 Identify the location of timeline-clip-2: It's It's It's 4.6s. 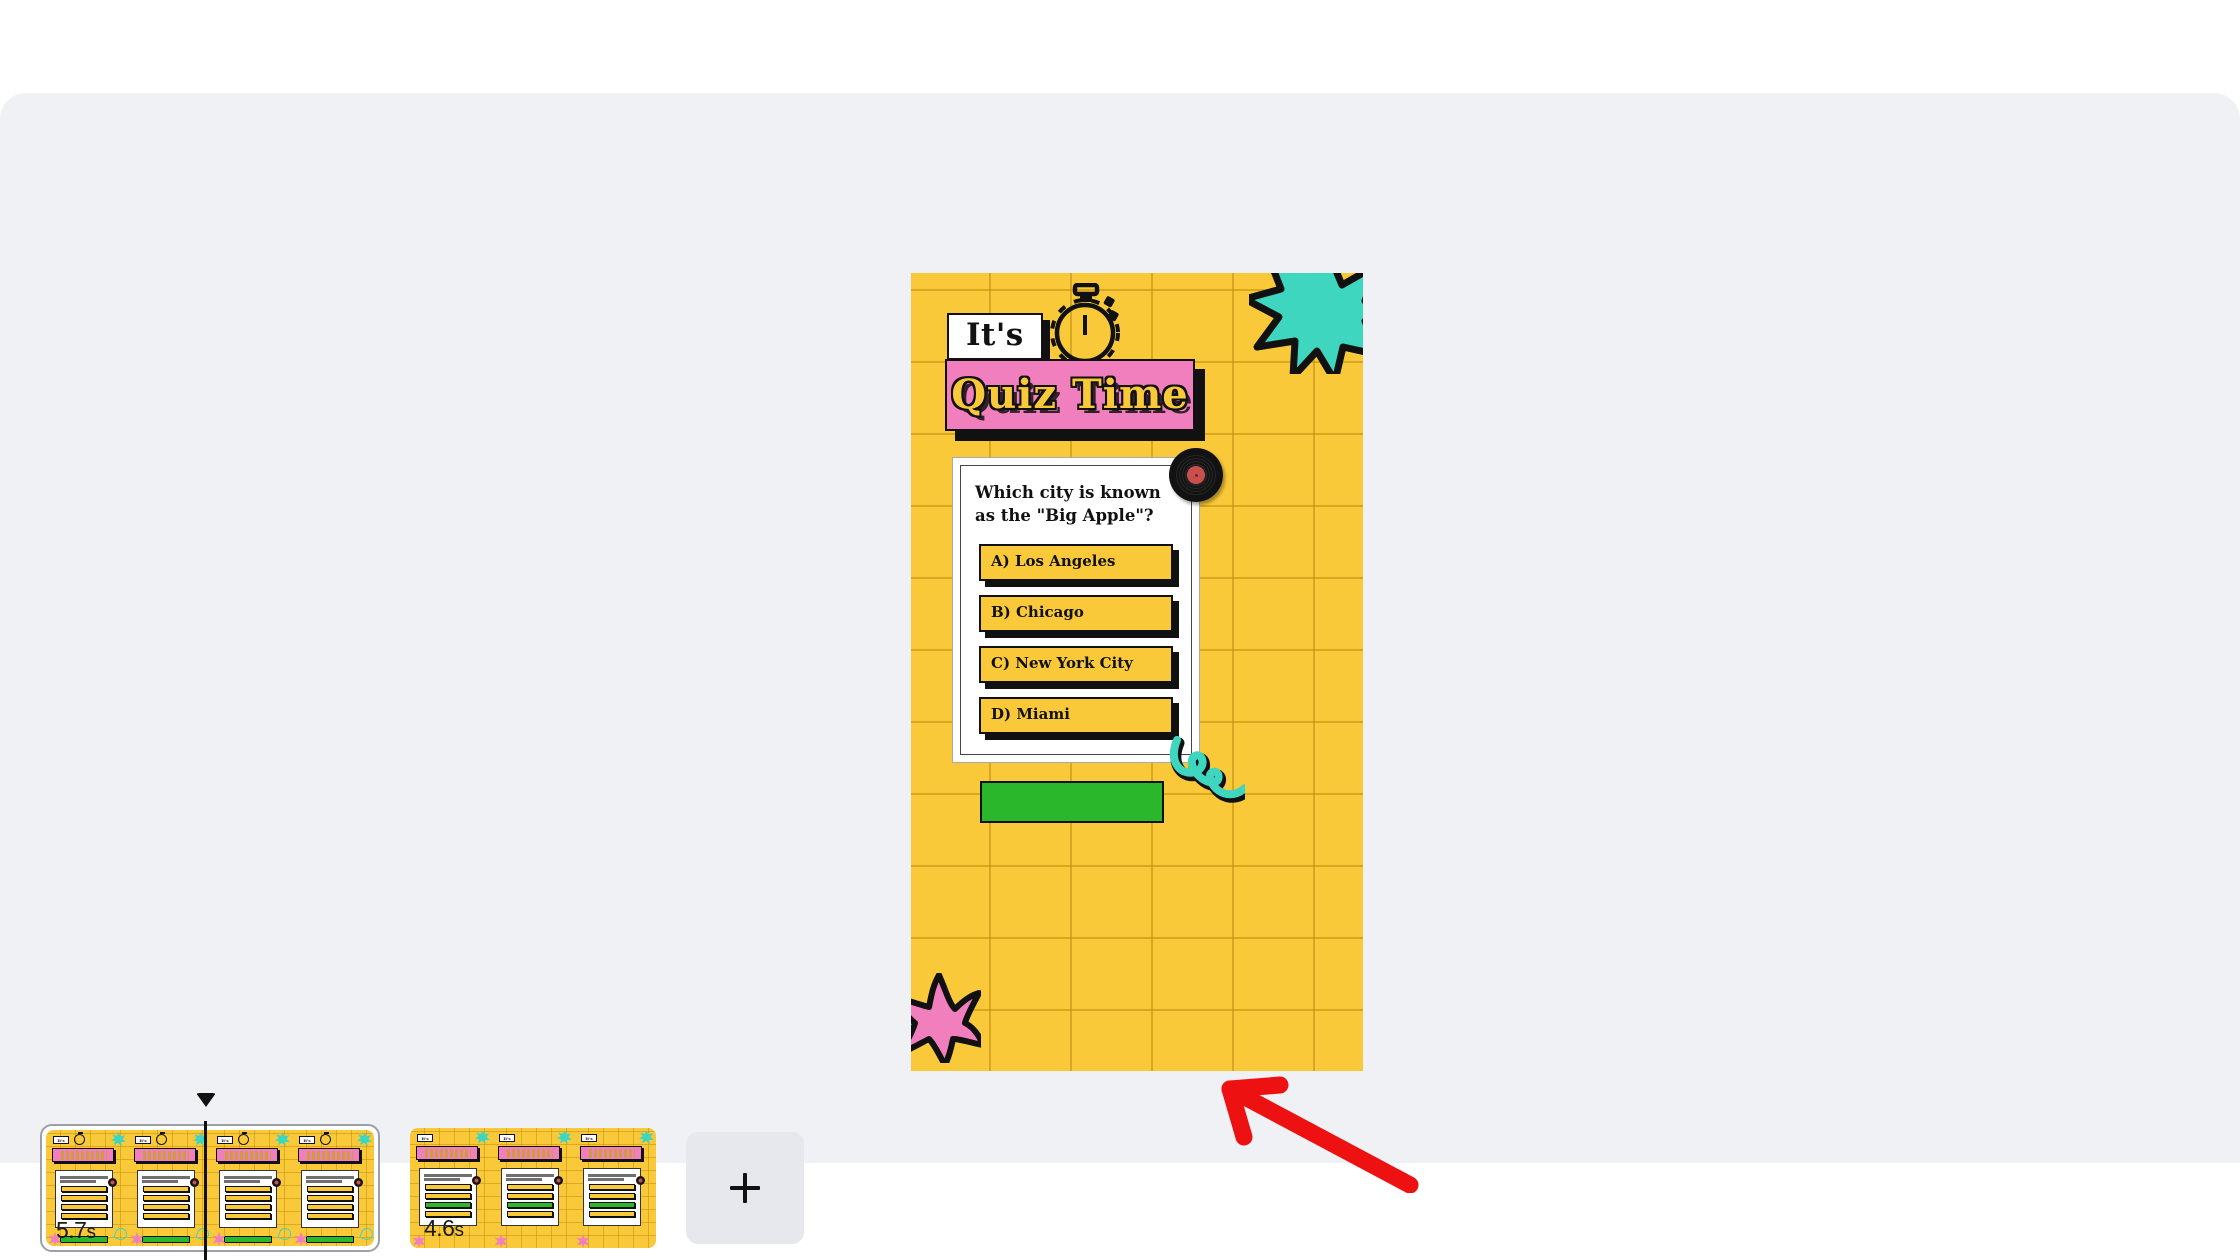
(533, 1188).